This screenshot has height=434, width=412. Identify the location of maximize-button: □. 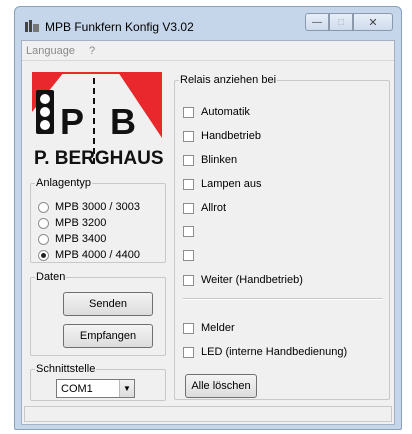
(341, 22).